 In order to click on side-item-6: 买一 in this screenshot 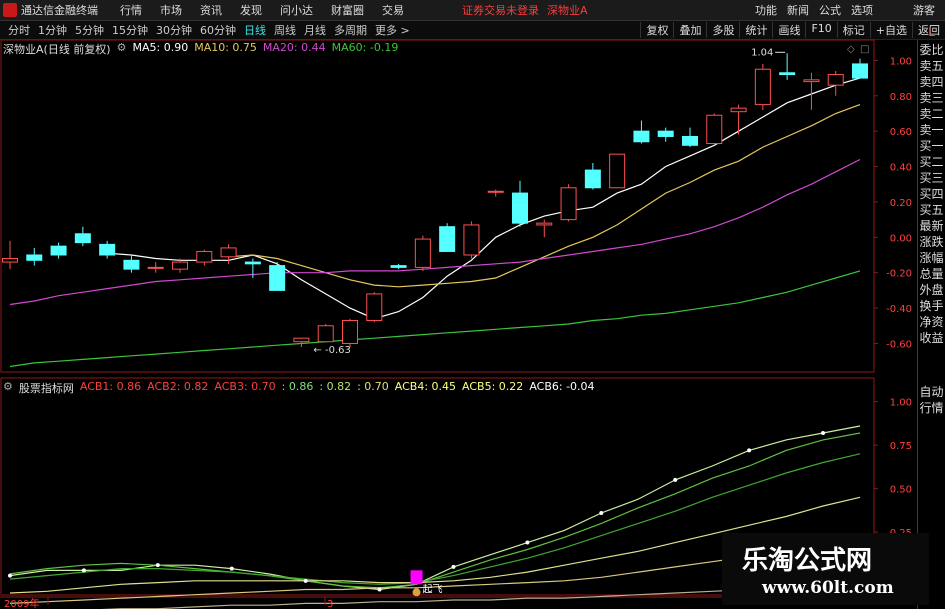, I will do `click(931, 146)`.